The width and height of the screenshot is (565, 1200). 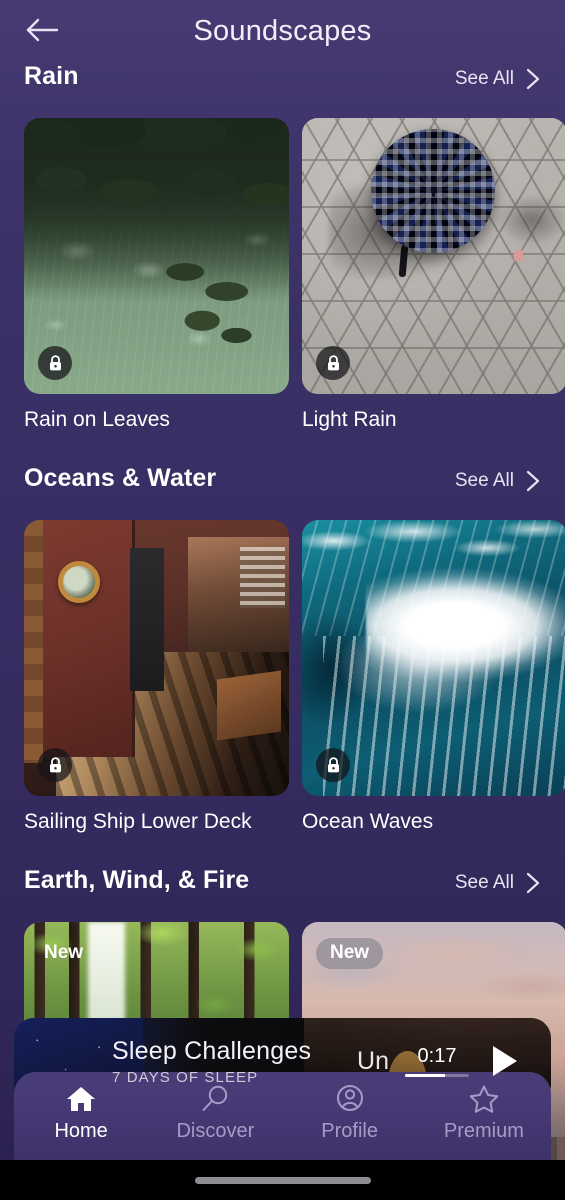 I want to click on home-indicator, so click(x=282, y=1180).